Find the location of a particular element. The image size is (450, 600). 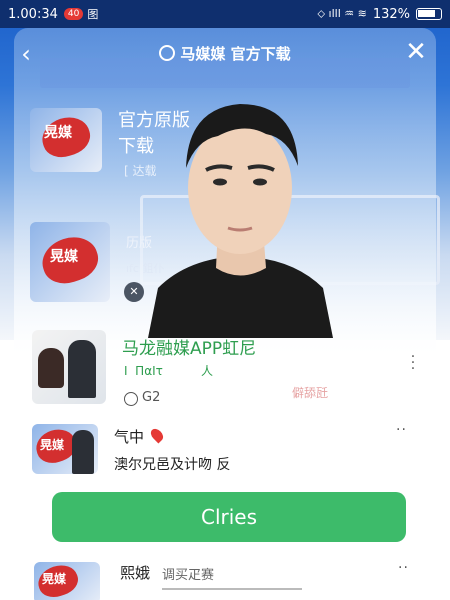

person-thumb is located at coordinates (83, 452).